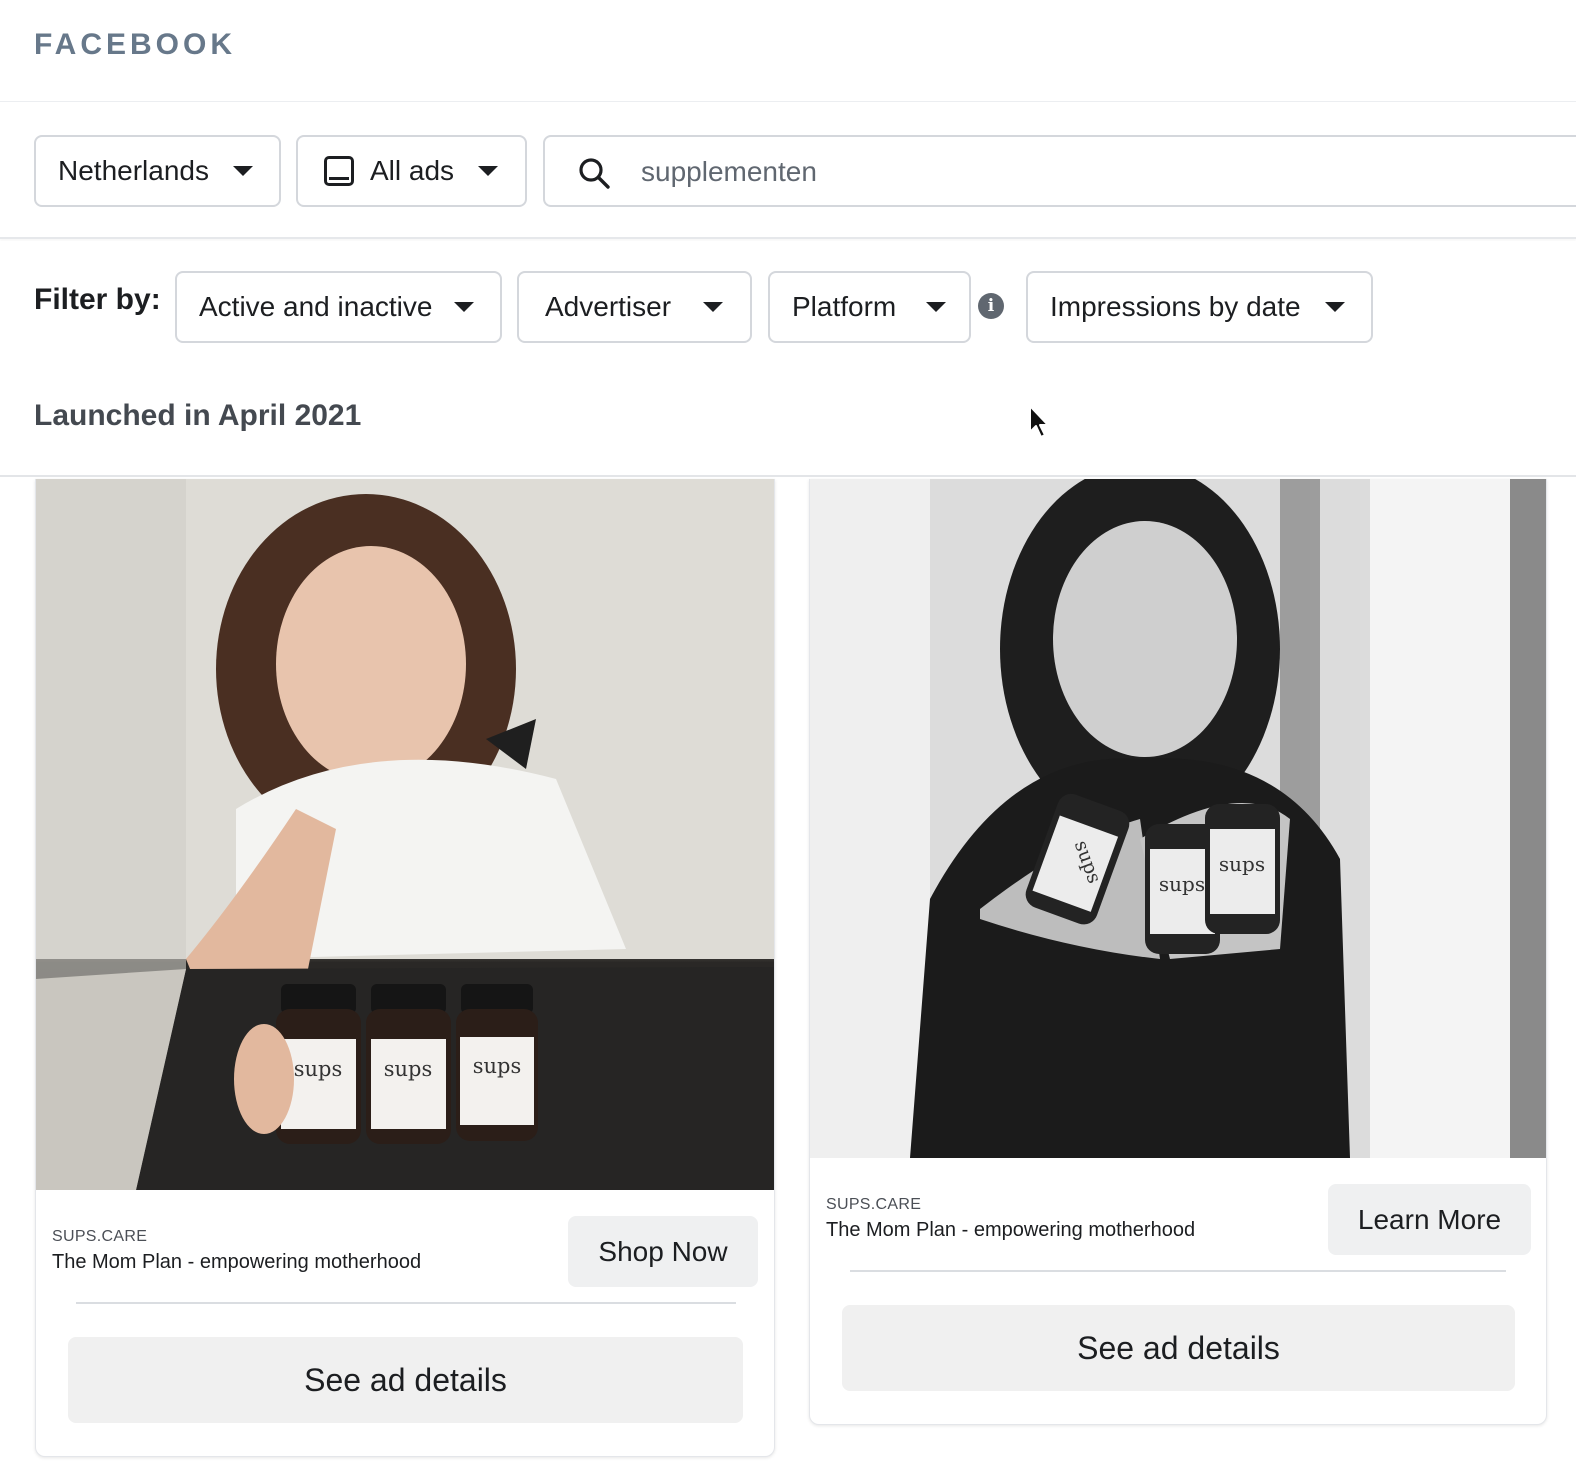 This screenshot has width=1576, height=1484. I want to click on search-input: supplementen, so click(1059, 171).